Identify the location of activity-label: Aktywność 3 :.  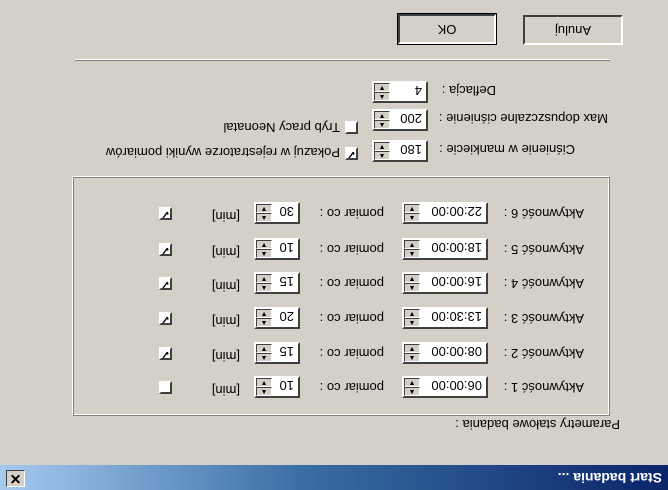
(543, 318).